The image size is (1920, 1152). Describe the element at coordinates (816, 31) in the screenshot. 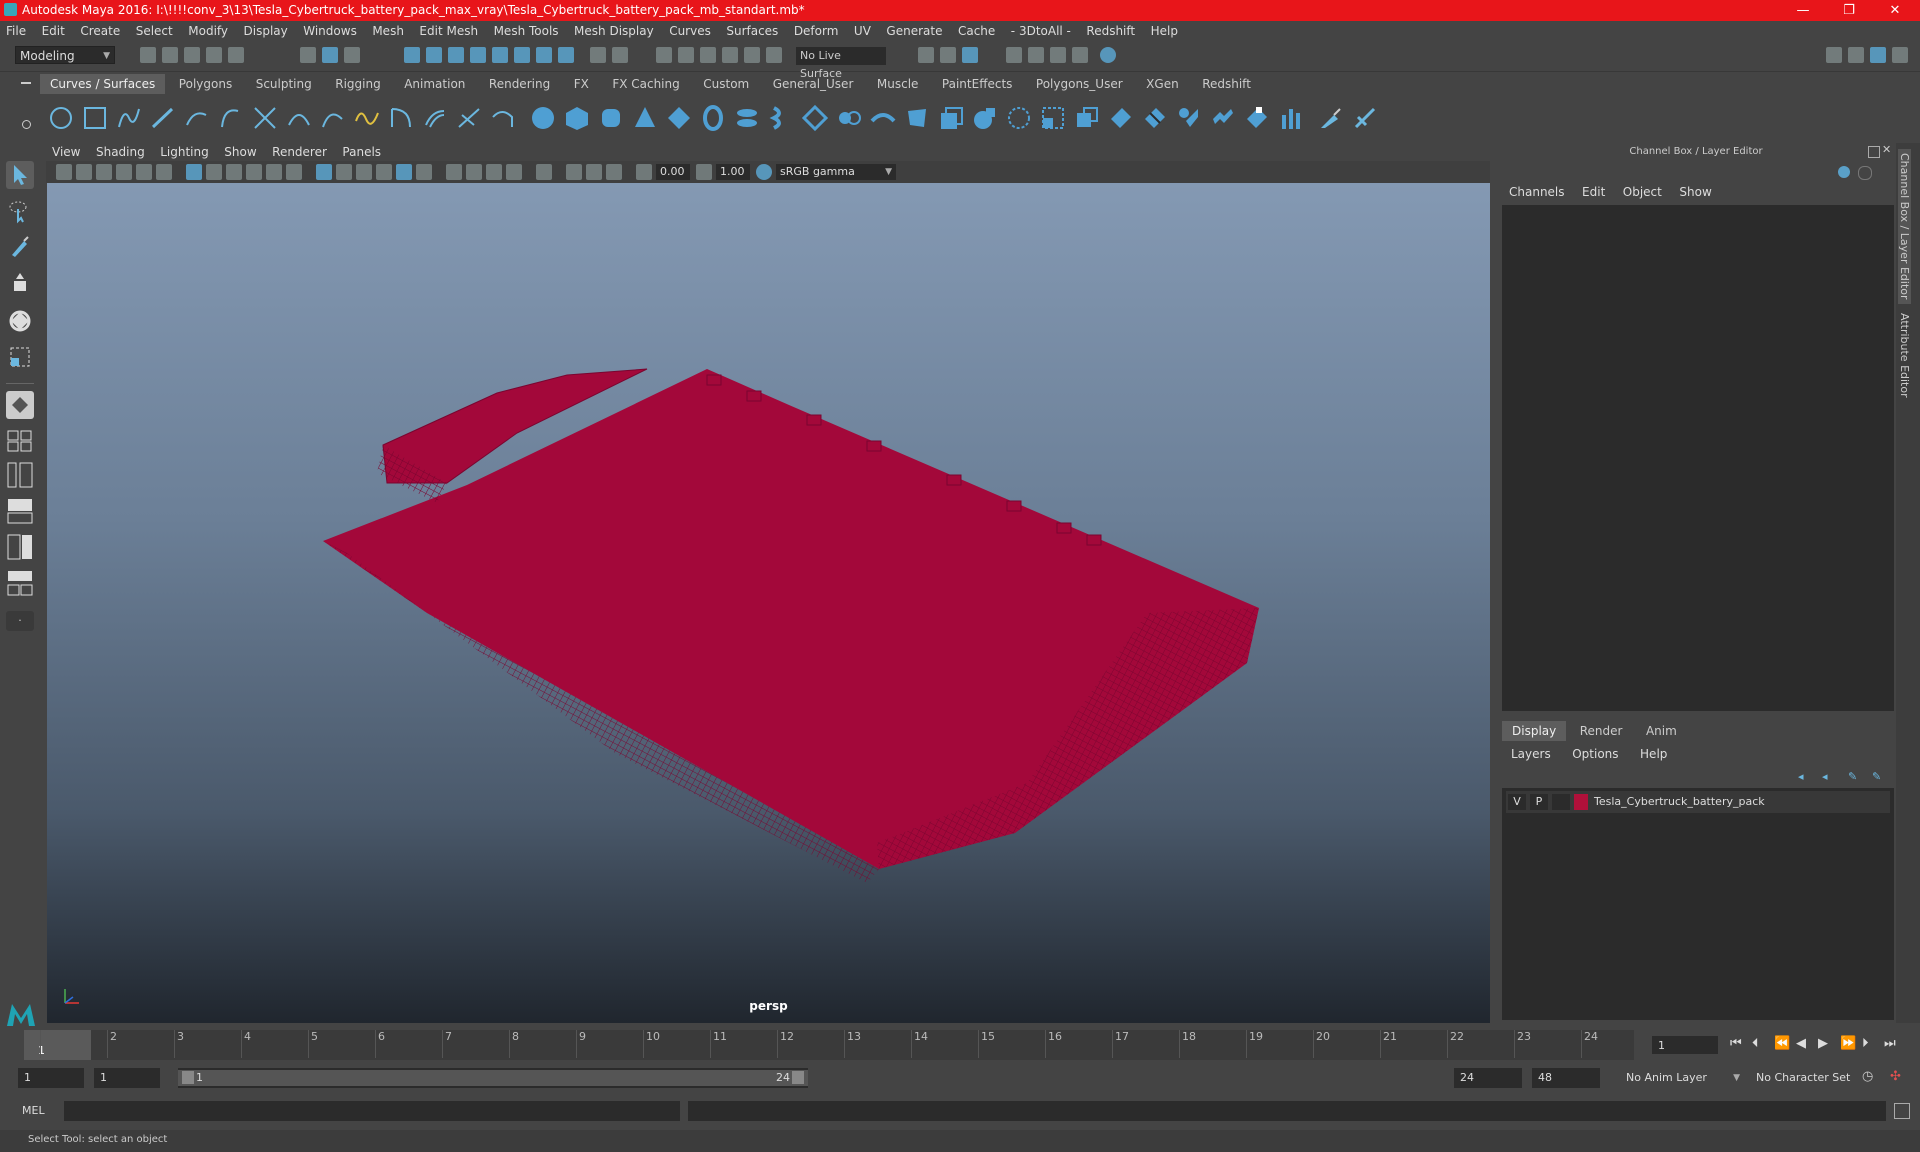

I see `menu-deform: Deform` at that location.